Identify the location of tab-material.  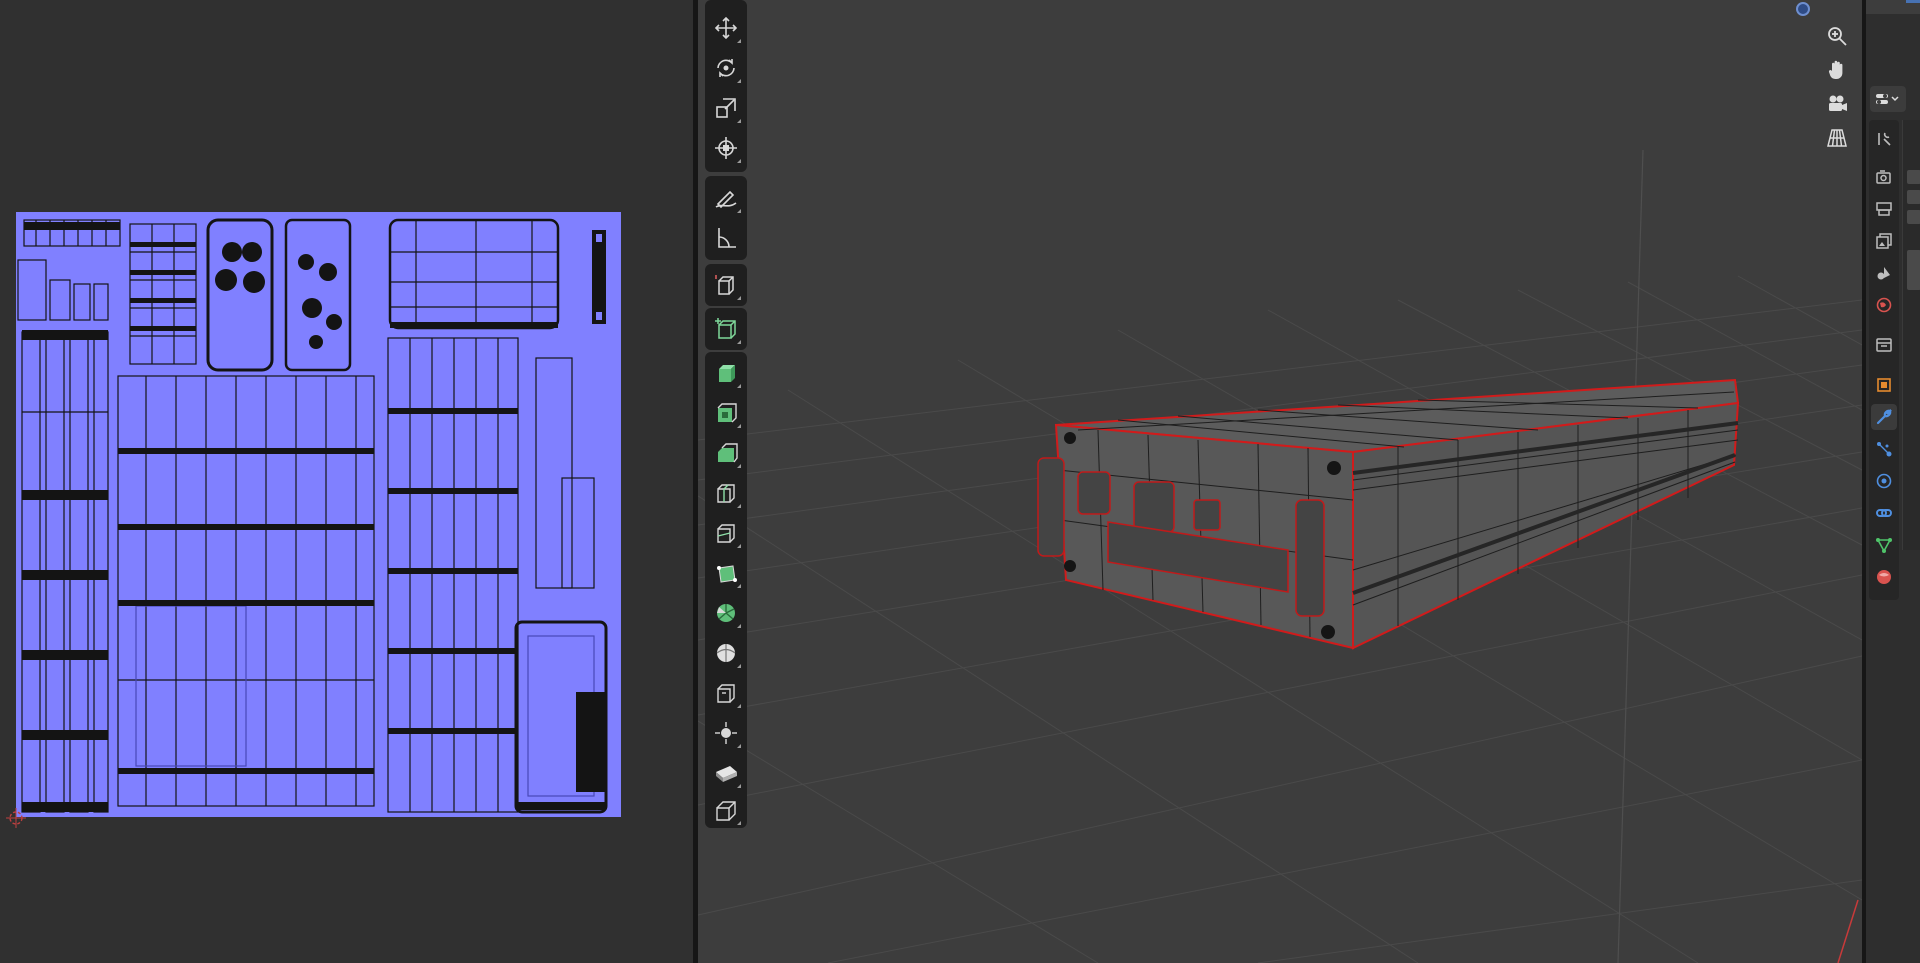
(1884, 577).